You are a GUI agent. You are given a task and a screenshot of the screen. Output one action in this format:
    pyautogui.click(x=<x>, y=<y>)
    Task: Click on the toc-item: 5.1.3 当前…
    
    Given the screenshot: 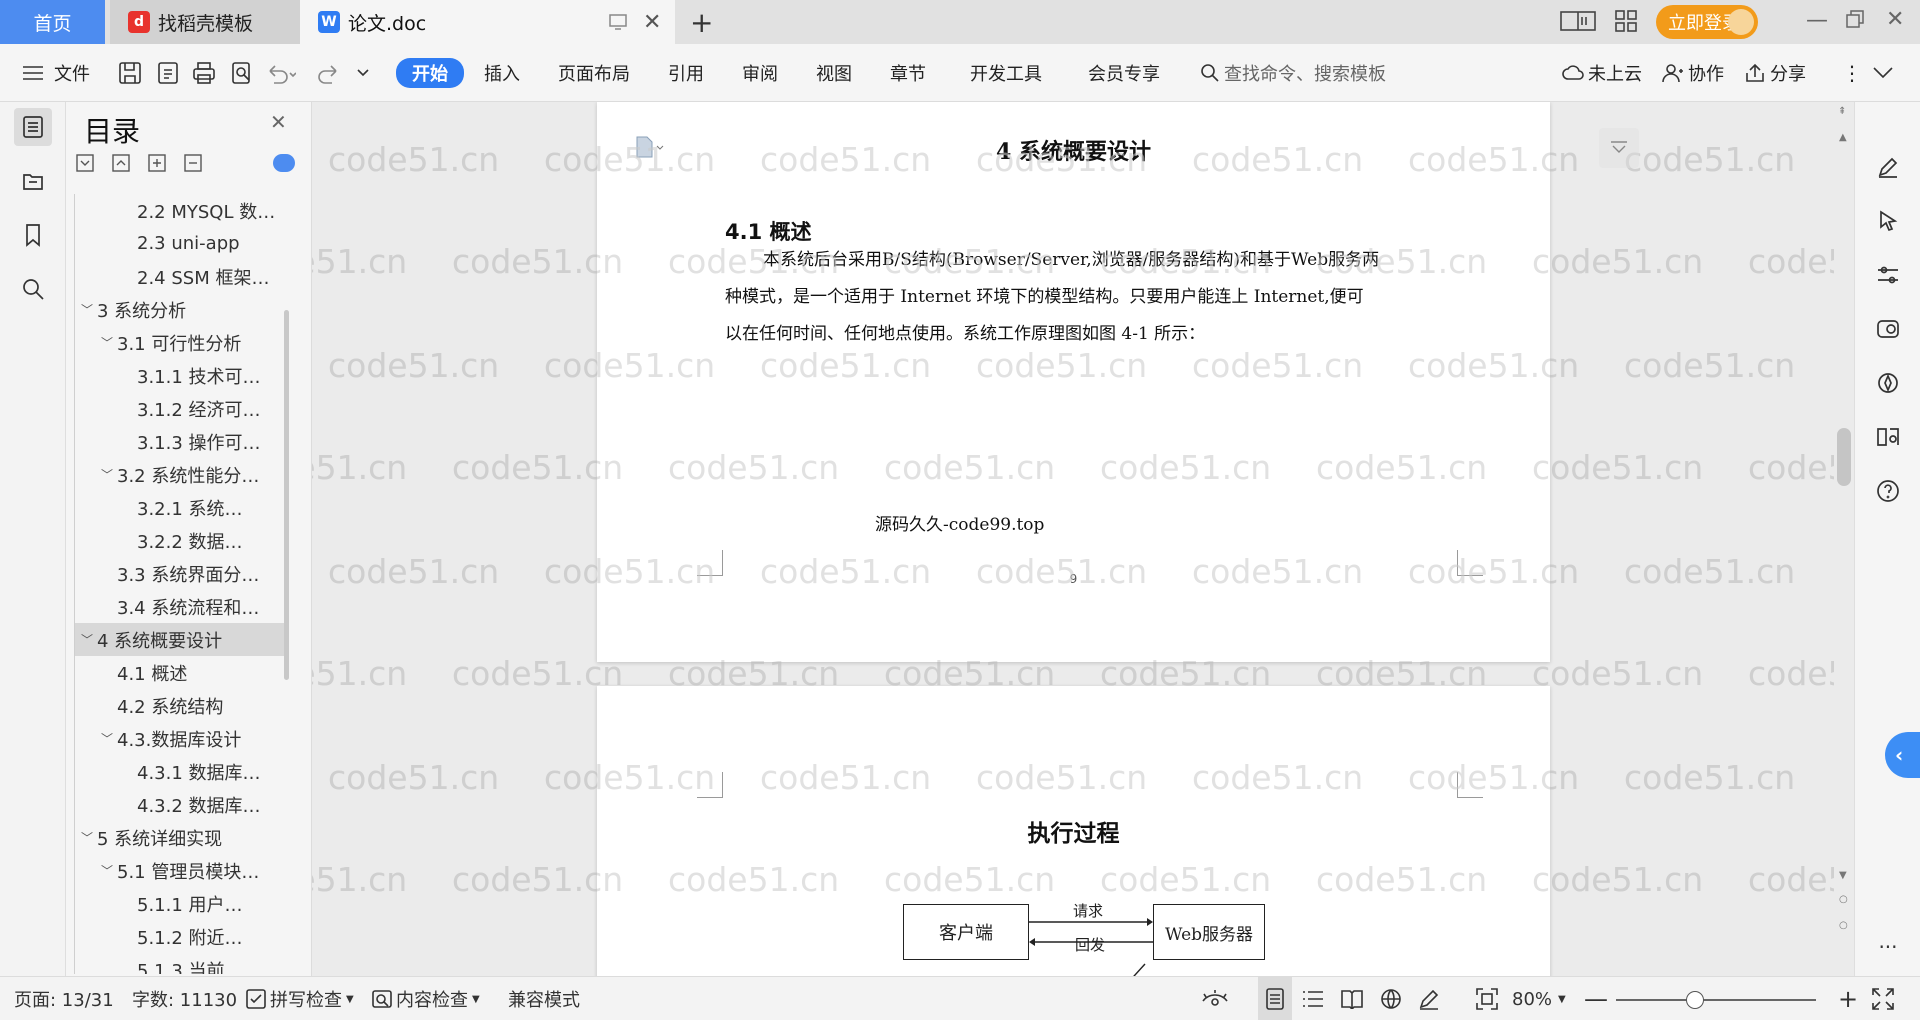 What is the action you would take?
    pyautogui.click(x=181, y=964)
    